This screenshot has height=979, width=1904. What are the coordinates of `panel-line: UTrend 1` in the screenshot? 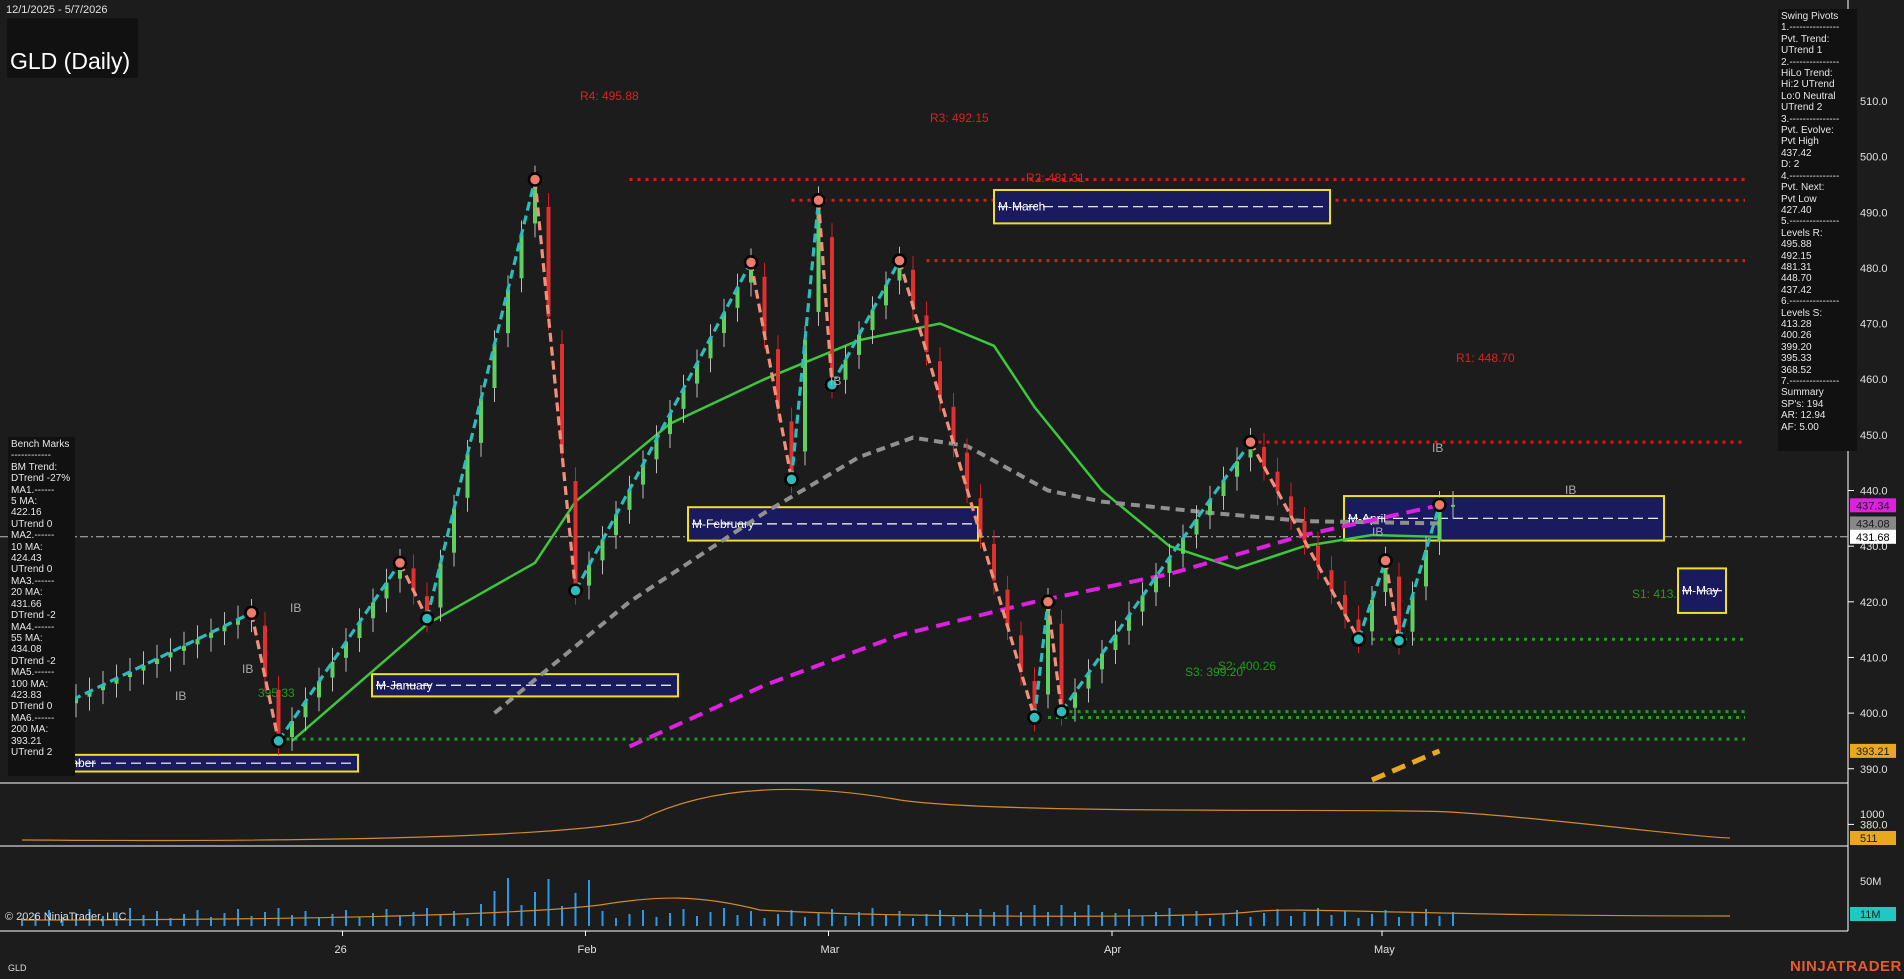 It's located at (1802, 51).